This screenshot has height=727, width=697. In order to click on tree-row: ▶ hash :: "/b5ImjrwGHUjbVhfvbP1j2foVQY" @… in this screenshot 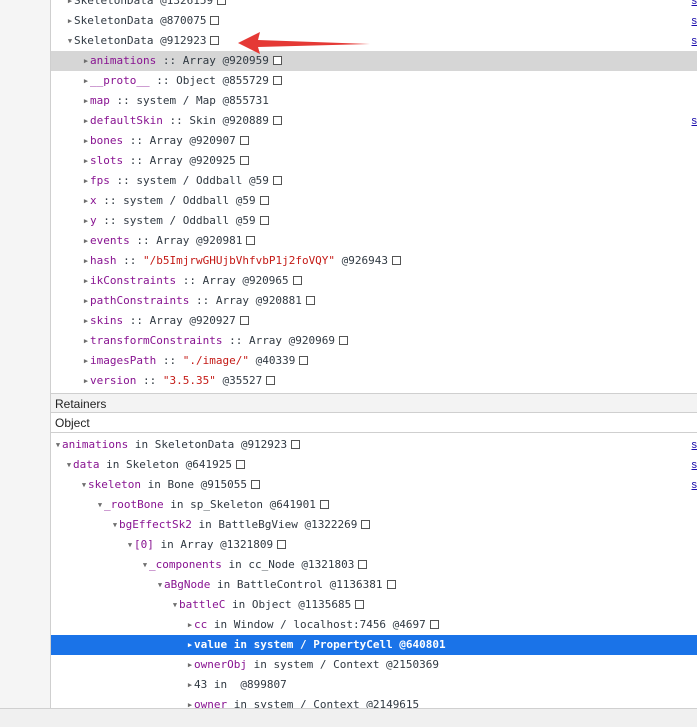, I will do `click(374, 261)`.